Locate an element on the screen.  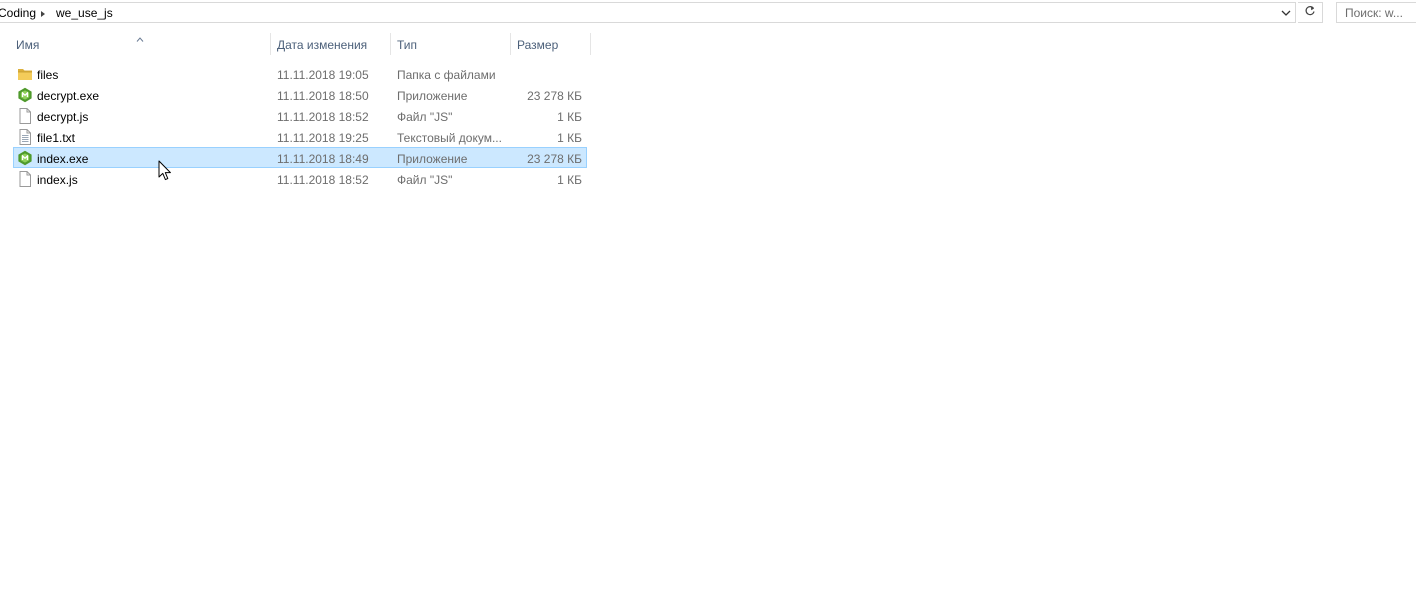
refresh-icon is located at coordinates (1310, 12).